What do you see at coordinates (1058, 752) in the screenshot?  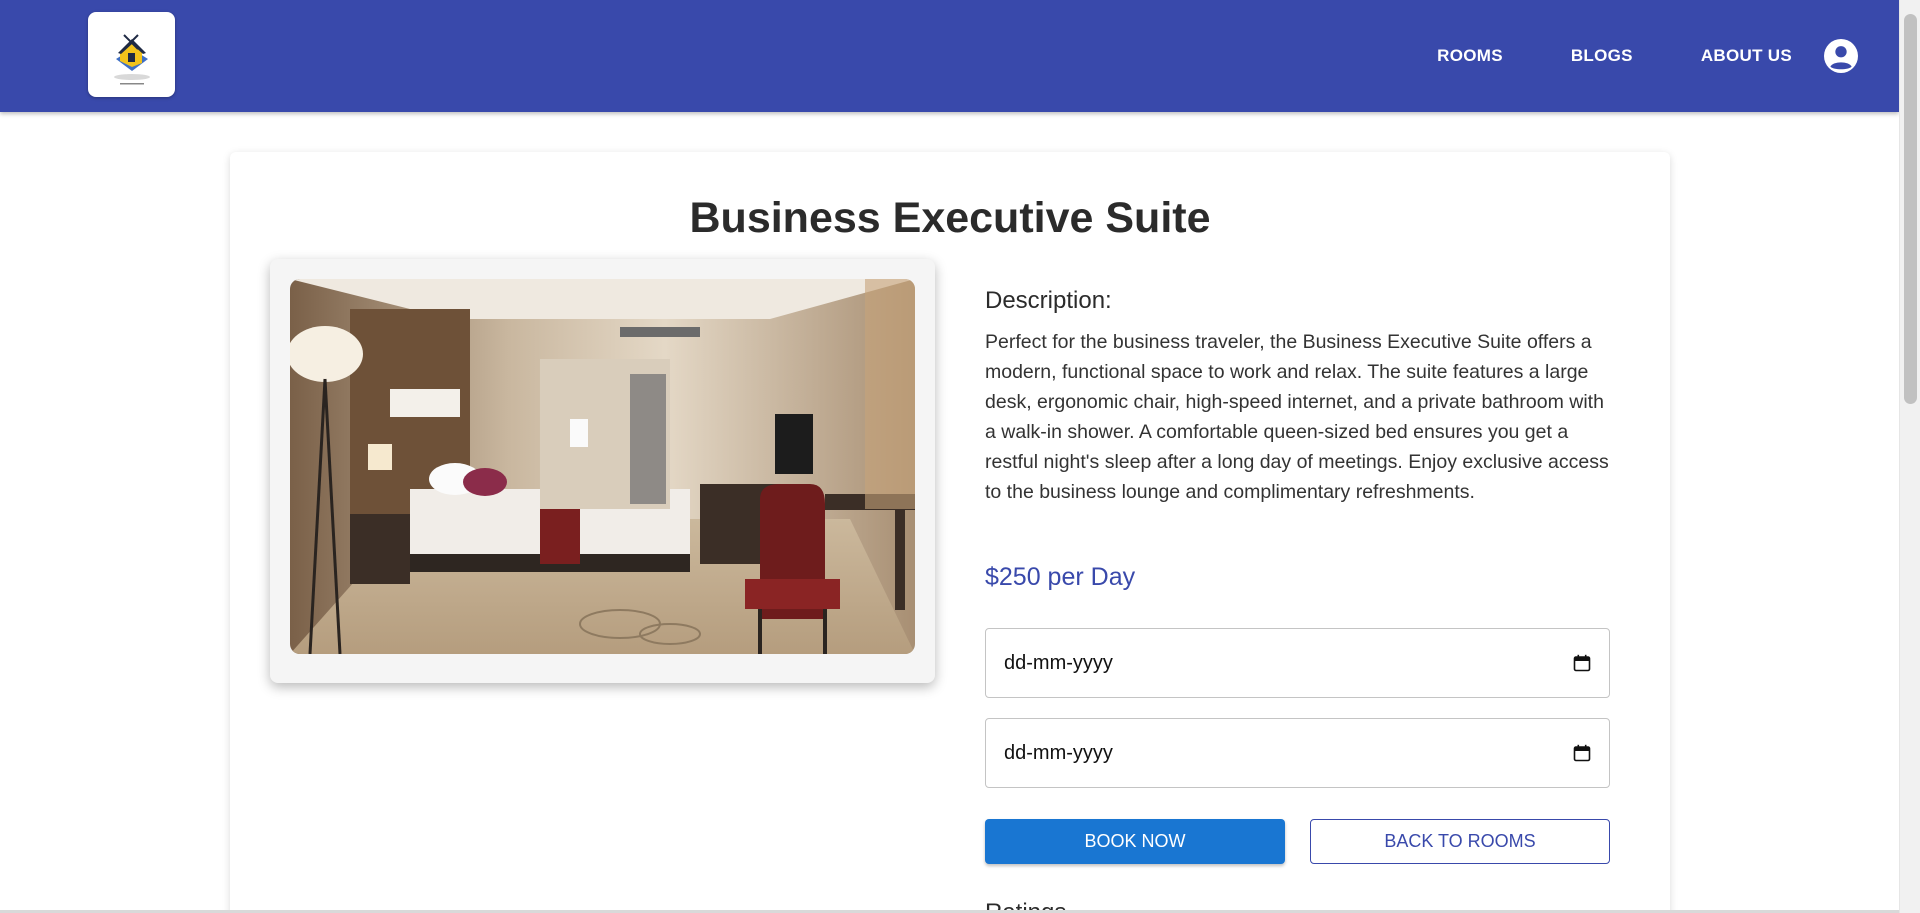 I see `check-out-date-value: dd-mm-yyyy` at bounding box center [1058, 752].